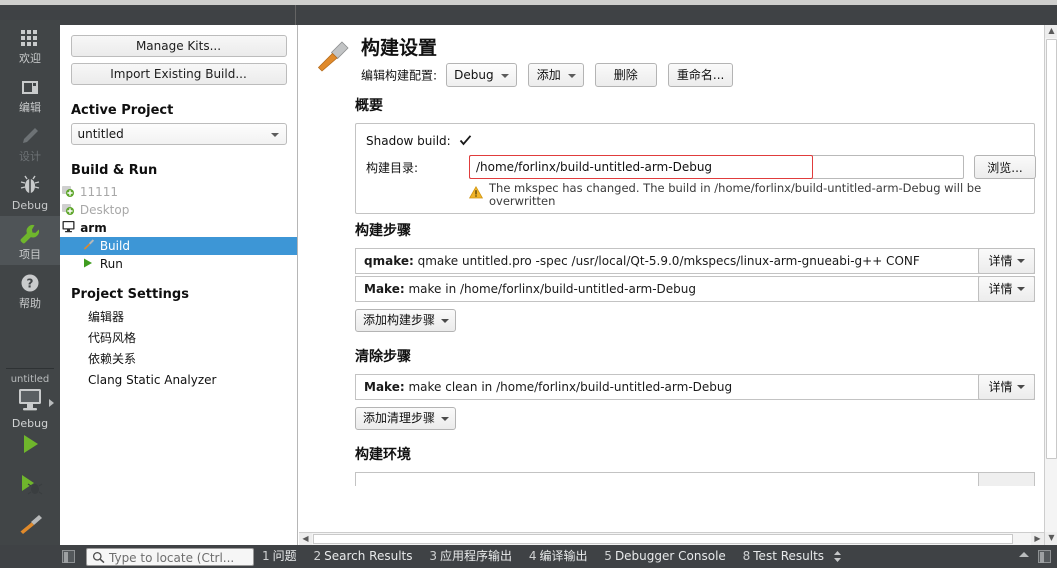 This screenshot has width=1057, height=568. Describe the element at coordinates (362, 556) in the screenshot. I see `output-tab-search-results: 2 Search Results` at that location.